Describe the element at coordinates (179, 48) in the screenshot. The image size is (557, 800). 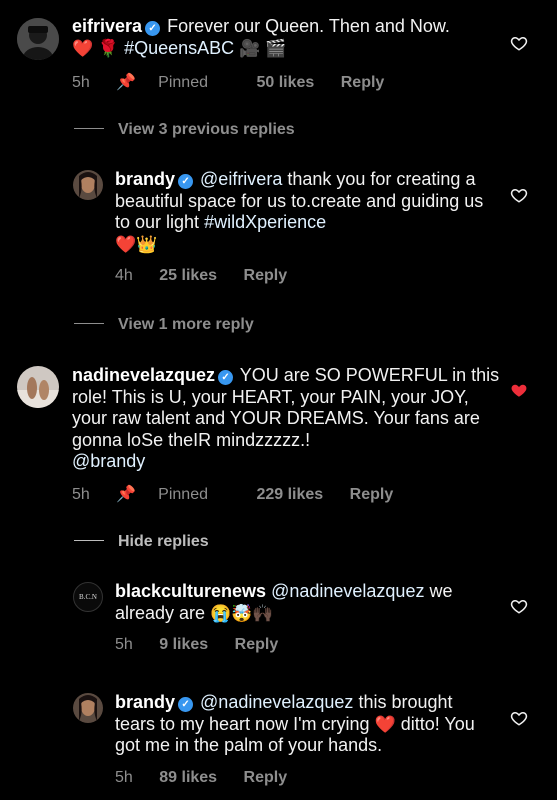
I see `hashtag-link: #QueensABC` at that location.